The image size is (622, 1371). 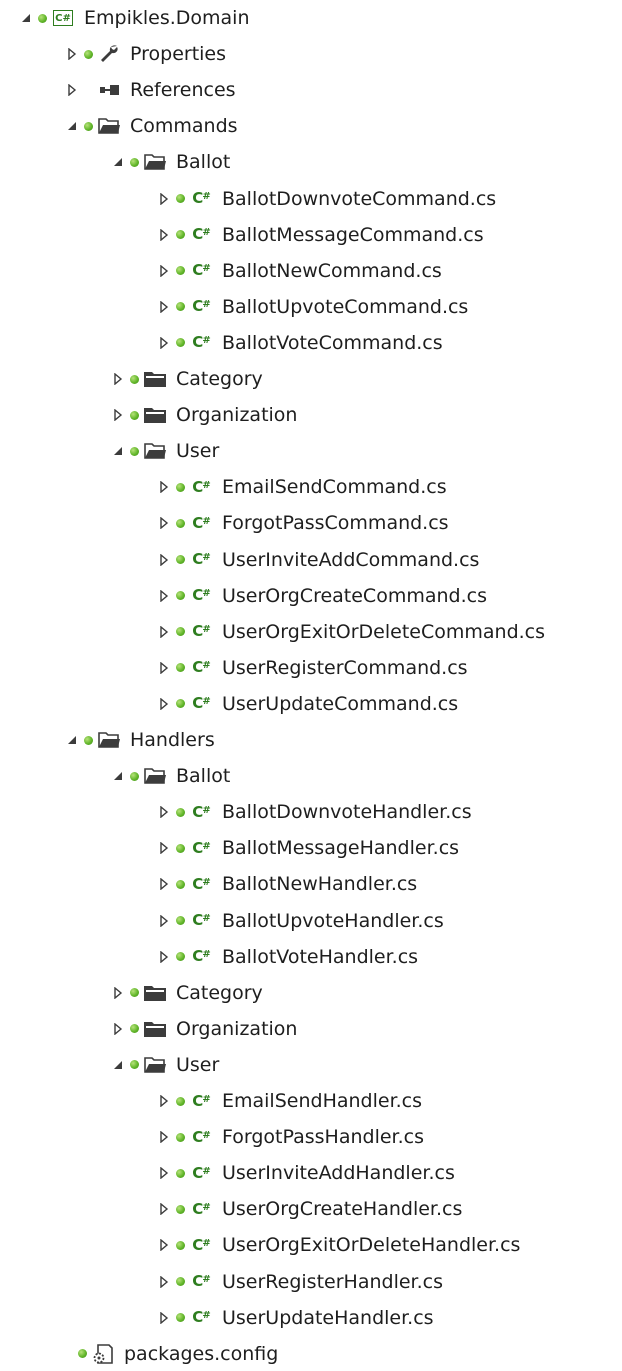 I want to click on tree-item-userupdatecommand: C# UserUpdateCommand.cs, so click(x=307, y=704).